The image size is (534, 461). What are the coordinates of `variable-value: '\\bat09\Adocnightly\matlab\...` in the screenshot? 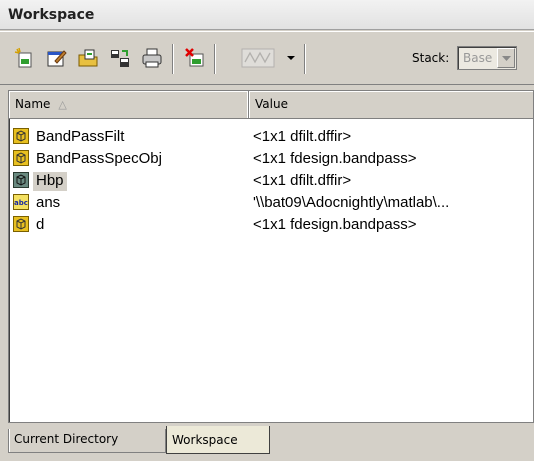 It's located at (351, 202).